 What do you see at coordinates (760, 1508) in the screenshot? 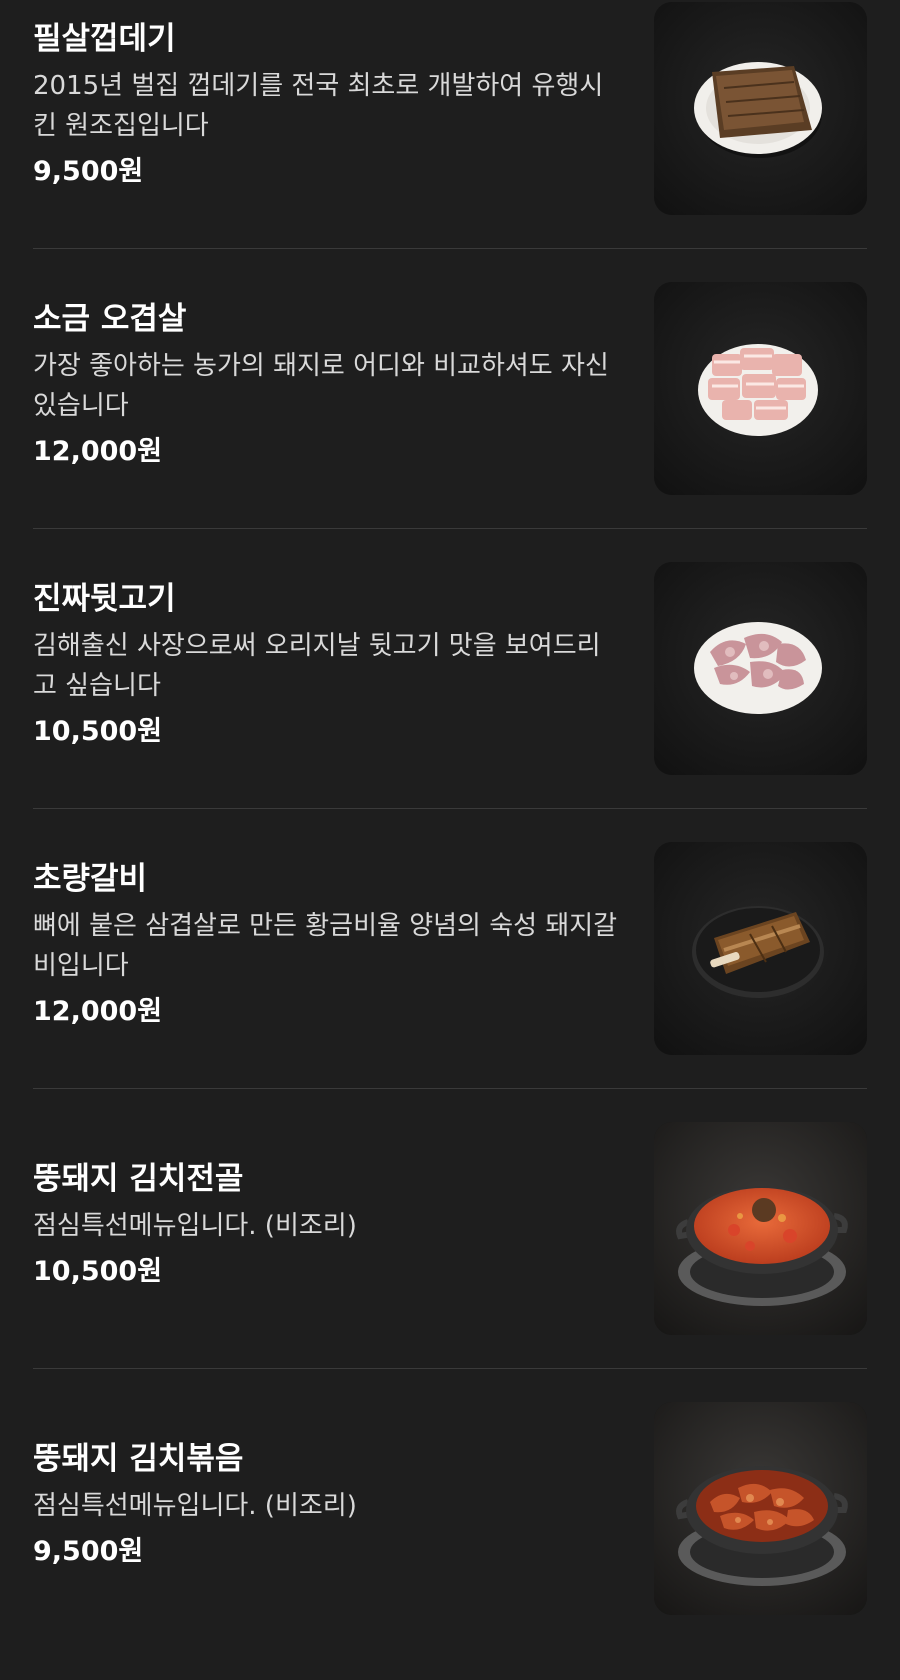
I see `kimchi-stirfry-pan-image` at bounding box center [760, 1508].